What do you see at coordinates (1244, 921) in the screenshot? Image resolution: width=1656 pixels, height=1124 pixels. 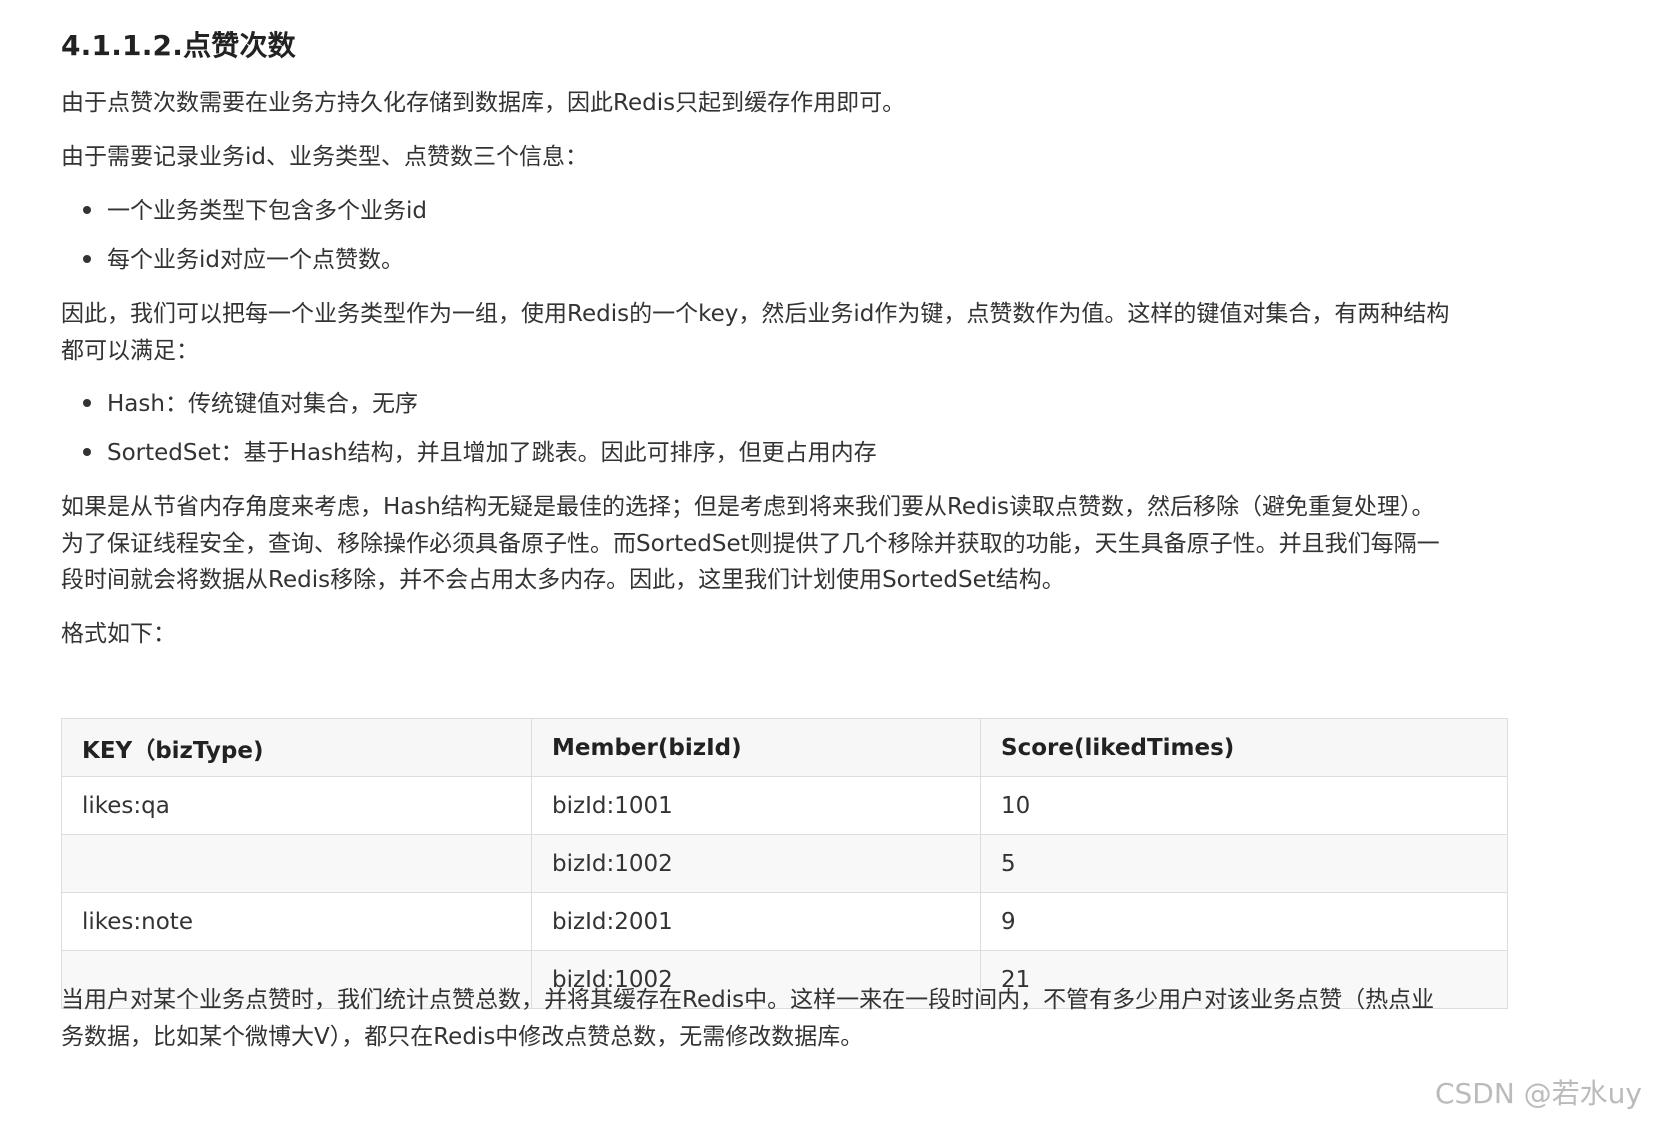 I see `table-cell-score: 9` at bounding box center [1244, 921].